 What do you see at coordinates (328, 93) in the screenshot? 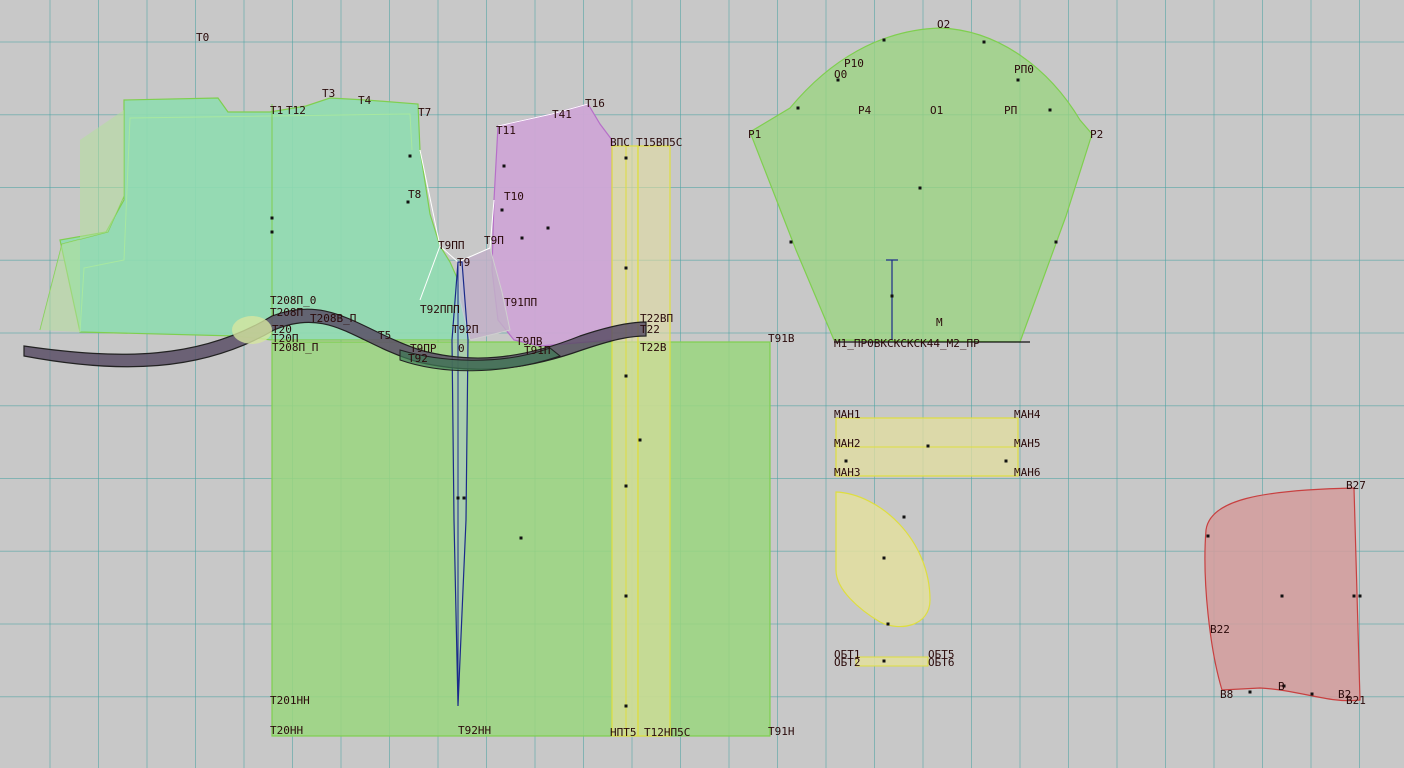
I see `label-t3: T3` at bounding box center [328, 93].